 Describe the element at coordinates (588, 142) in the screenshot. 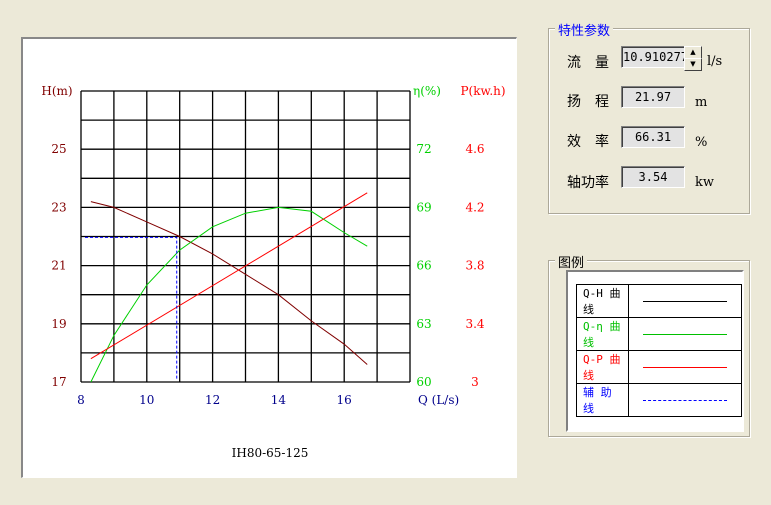

I see `eff-label: 效 率` at that location.